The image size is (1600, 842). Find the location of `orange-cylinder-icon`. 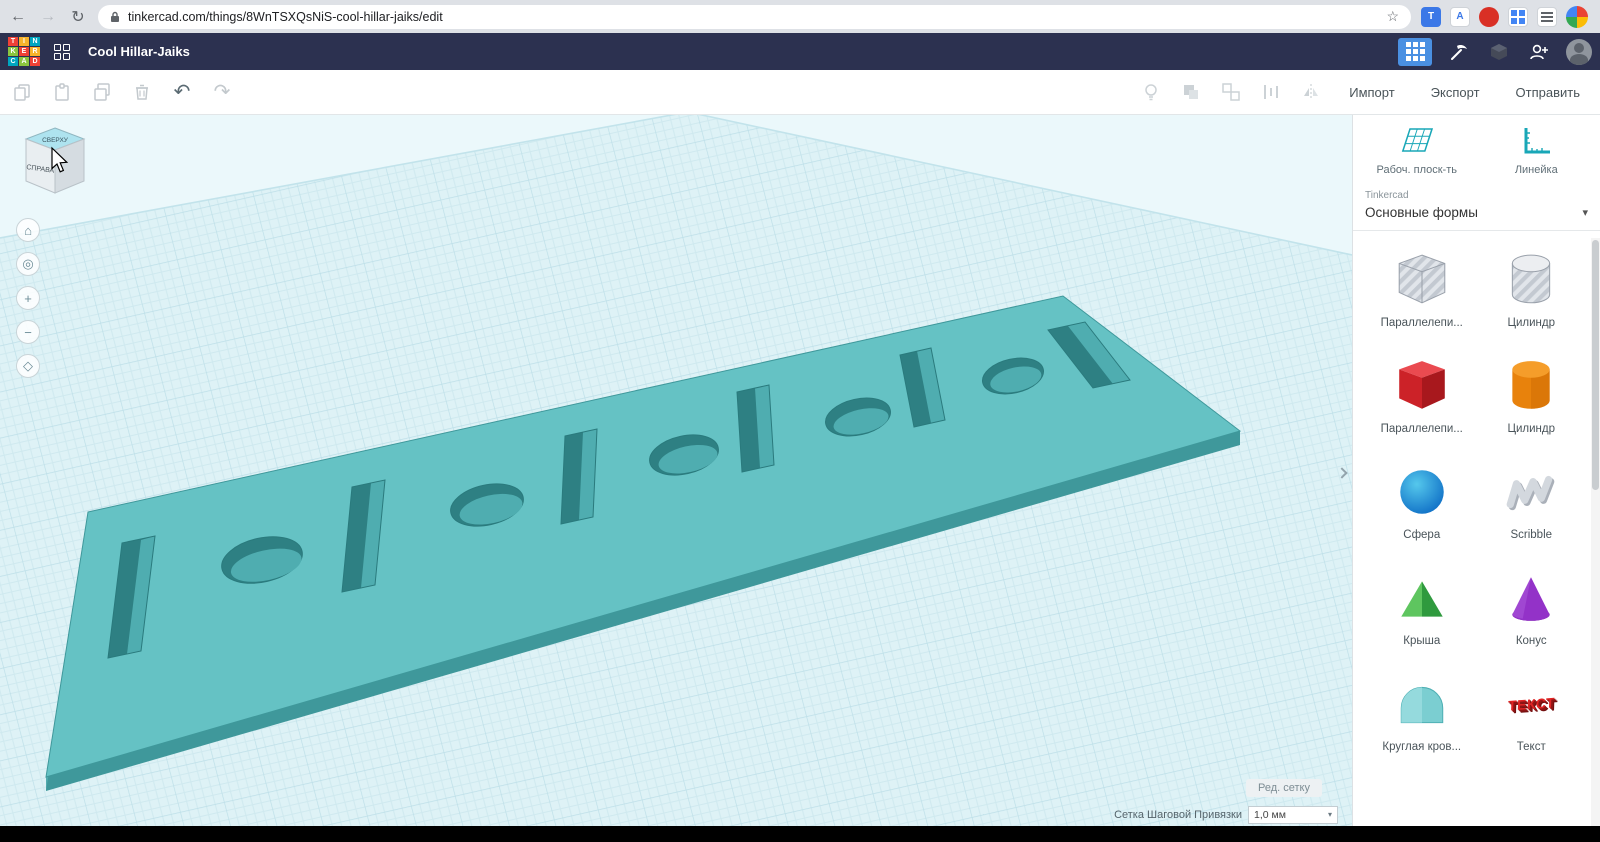

orange-cylinder-icon is located at coordinates (1532, 386).